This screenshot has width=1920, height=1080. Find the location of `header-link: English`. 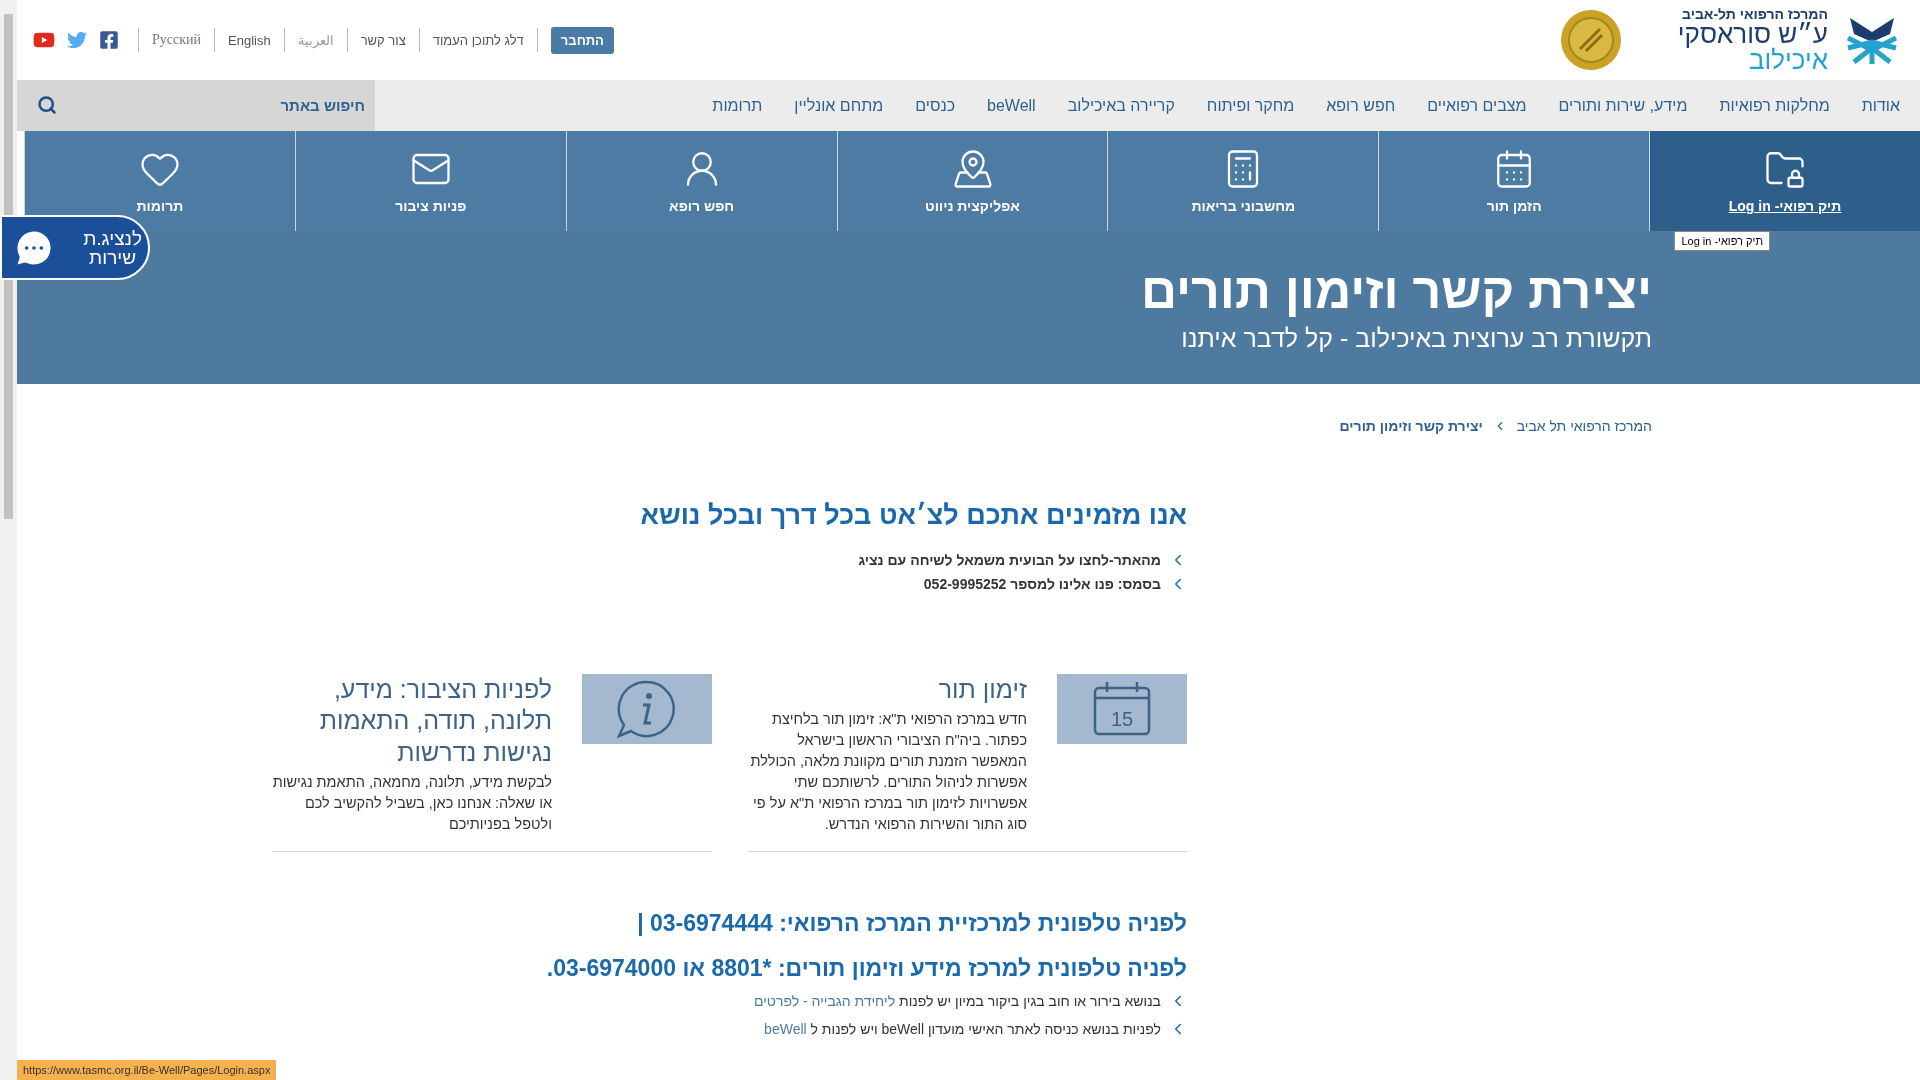

header-link: English is located at coordinates (249, 40).